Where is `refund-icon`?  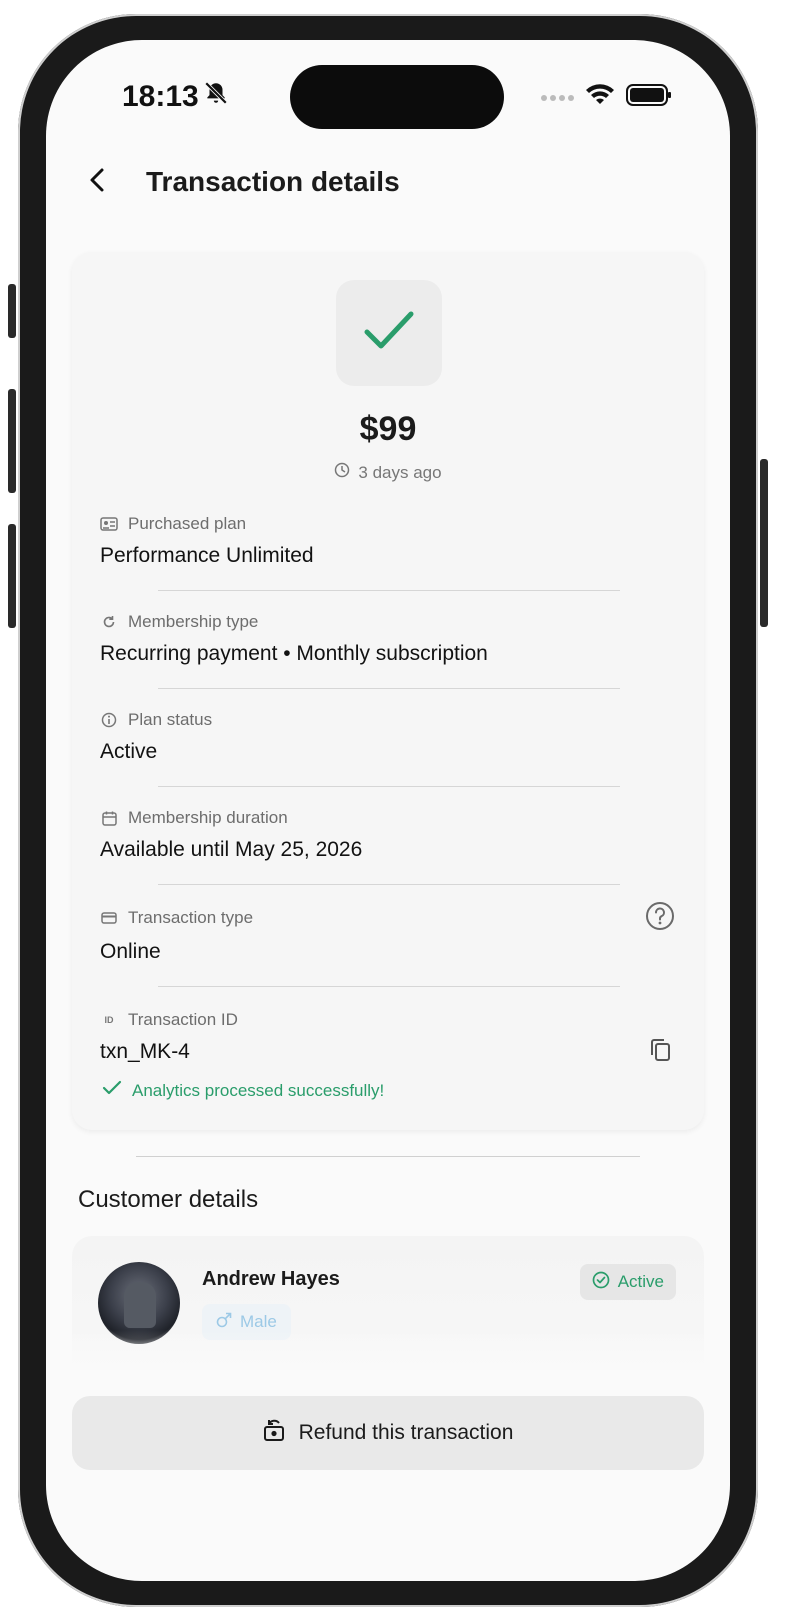
refund-icon is located at coordinates (274, 1433).